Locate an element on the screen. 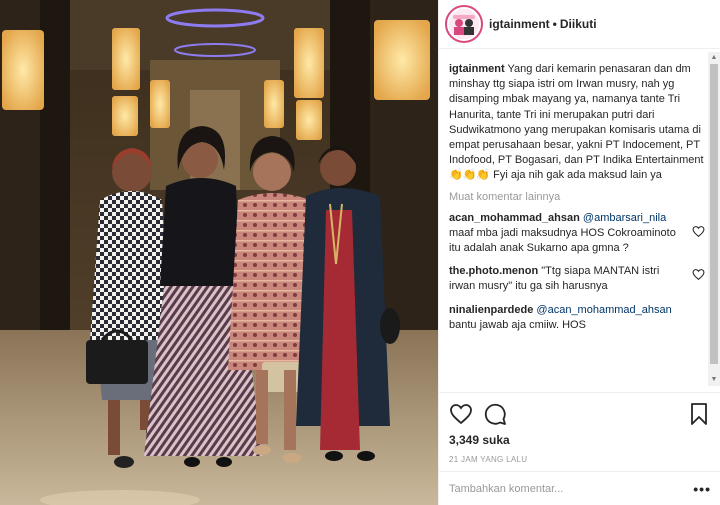 Image resolution: width=720 pixels, height=505 pixels. avatar-logo is located at coordinates (464, 24).